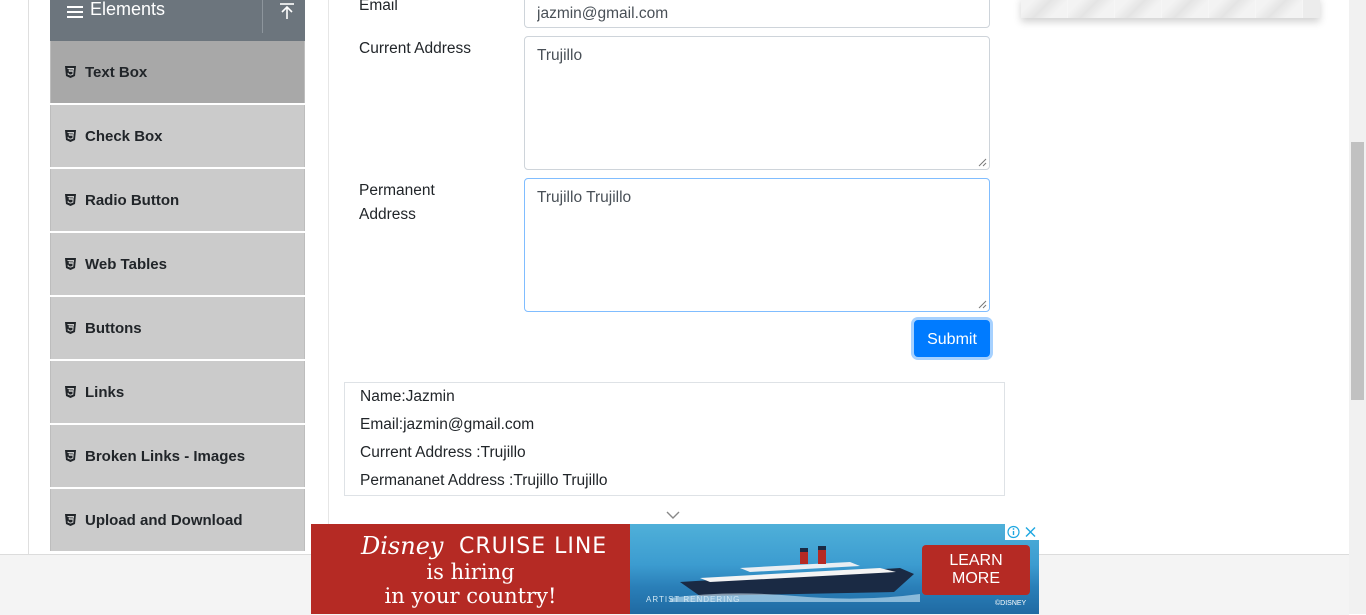  Describe the element at coordinates (262, 16) in the screenshot. I see `header-separator` at that location.